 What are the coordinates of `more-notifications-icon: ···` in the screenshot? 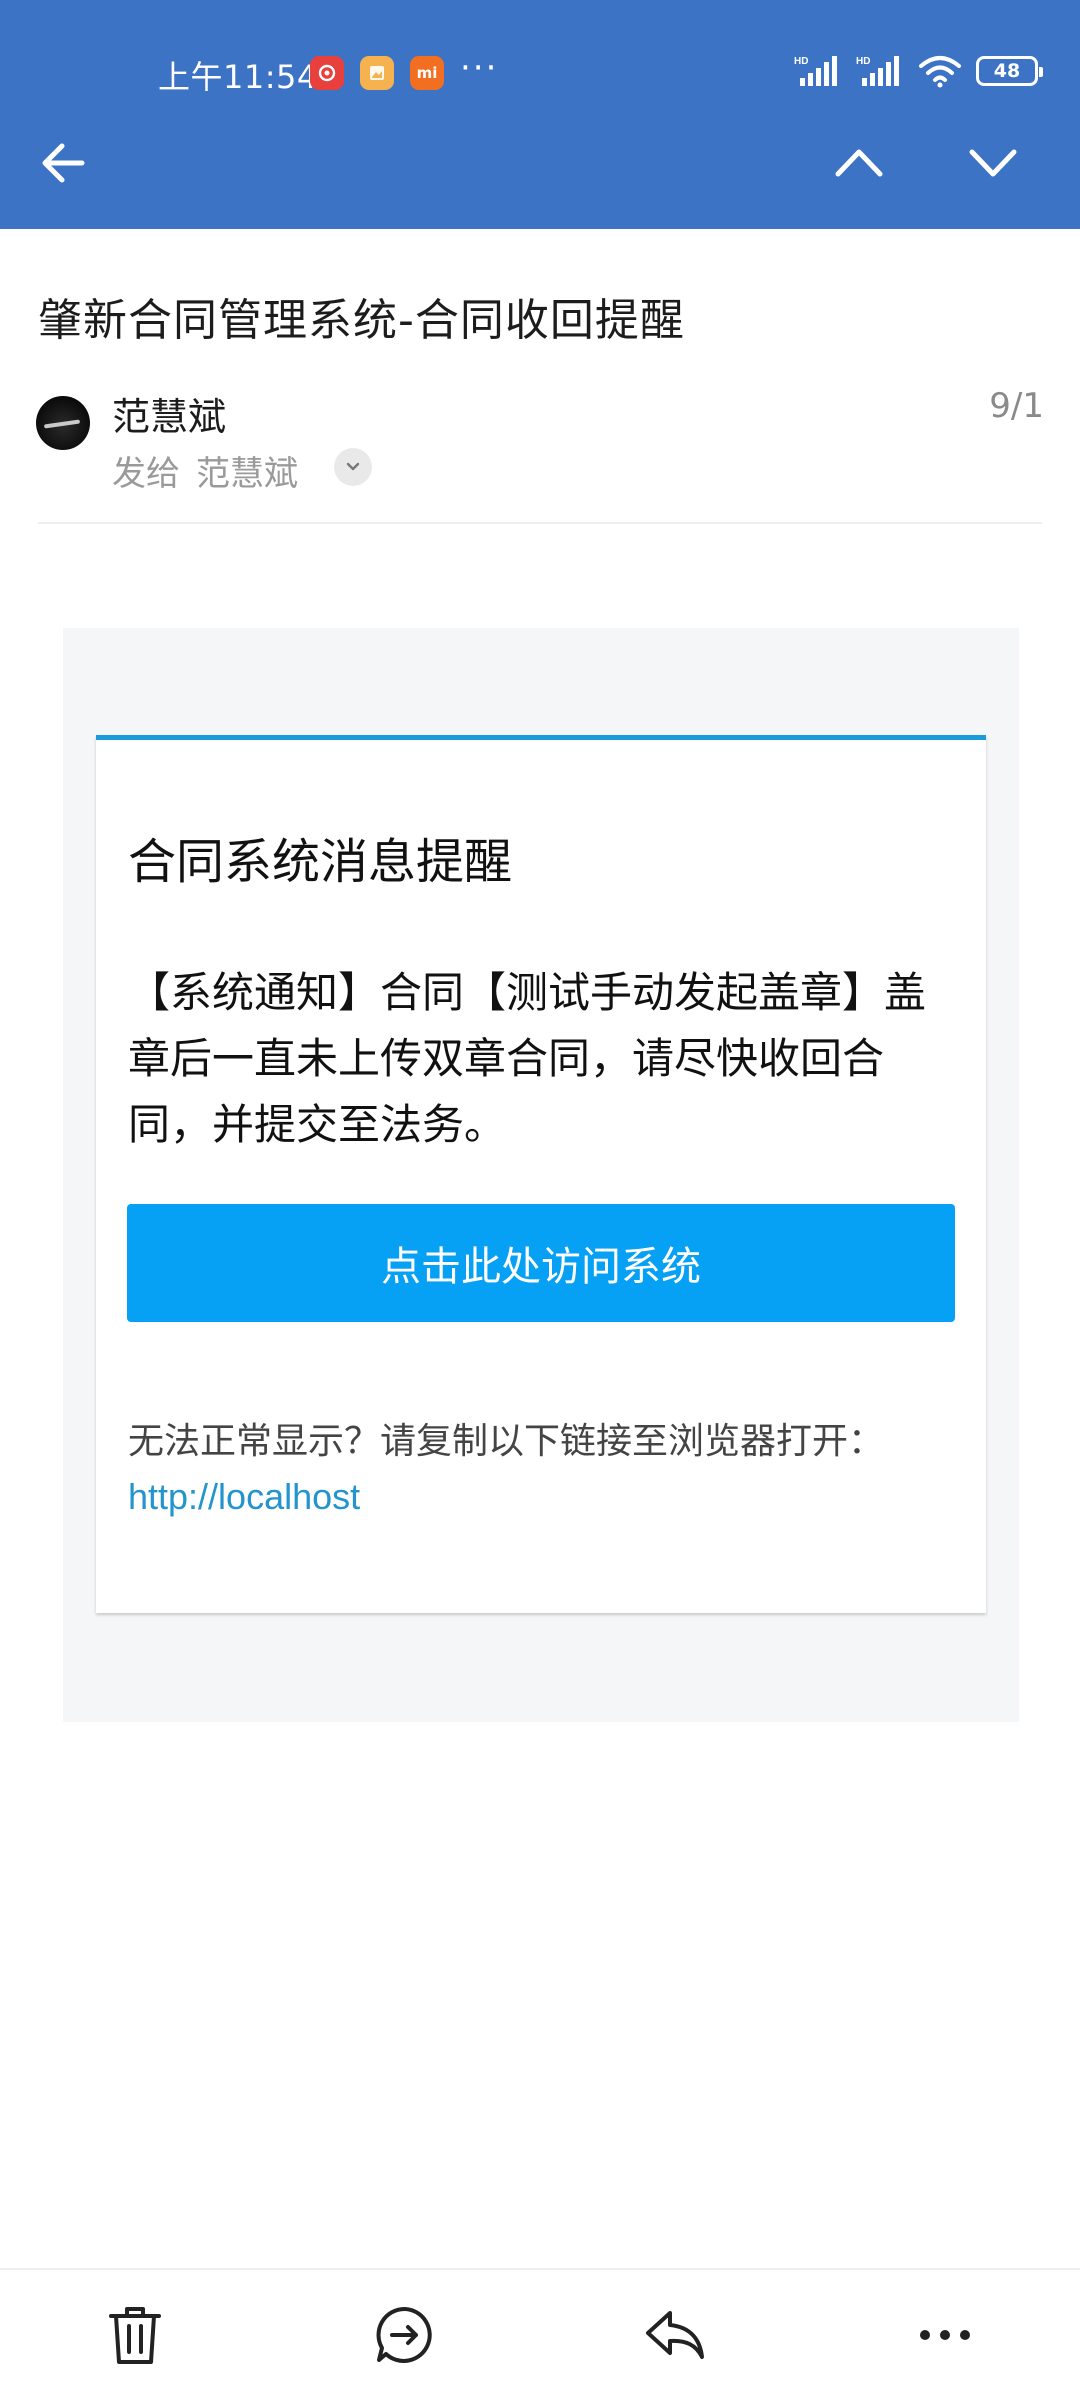 It's located at (479, 68).